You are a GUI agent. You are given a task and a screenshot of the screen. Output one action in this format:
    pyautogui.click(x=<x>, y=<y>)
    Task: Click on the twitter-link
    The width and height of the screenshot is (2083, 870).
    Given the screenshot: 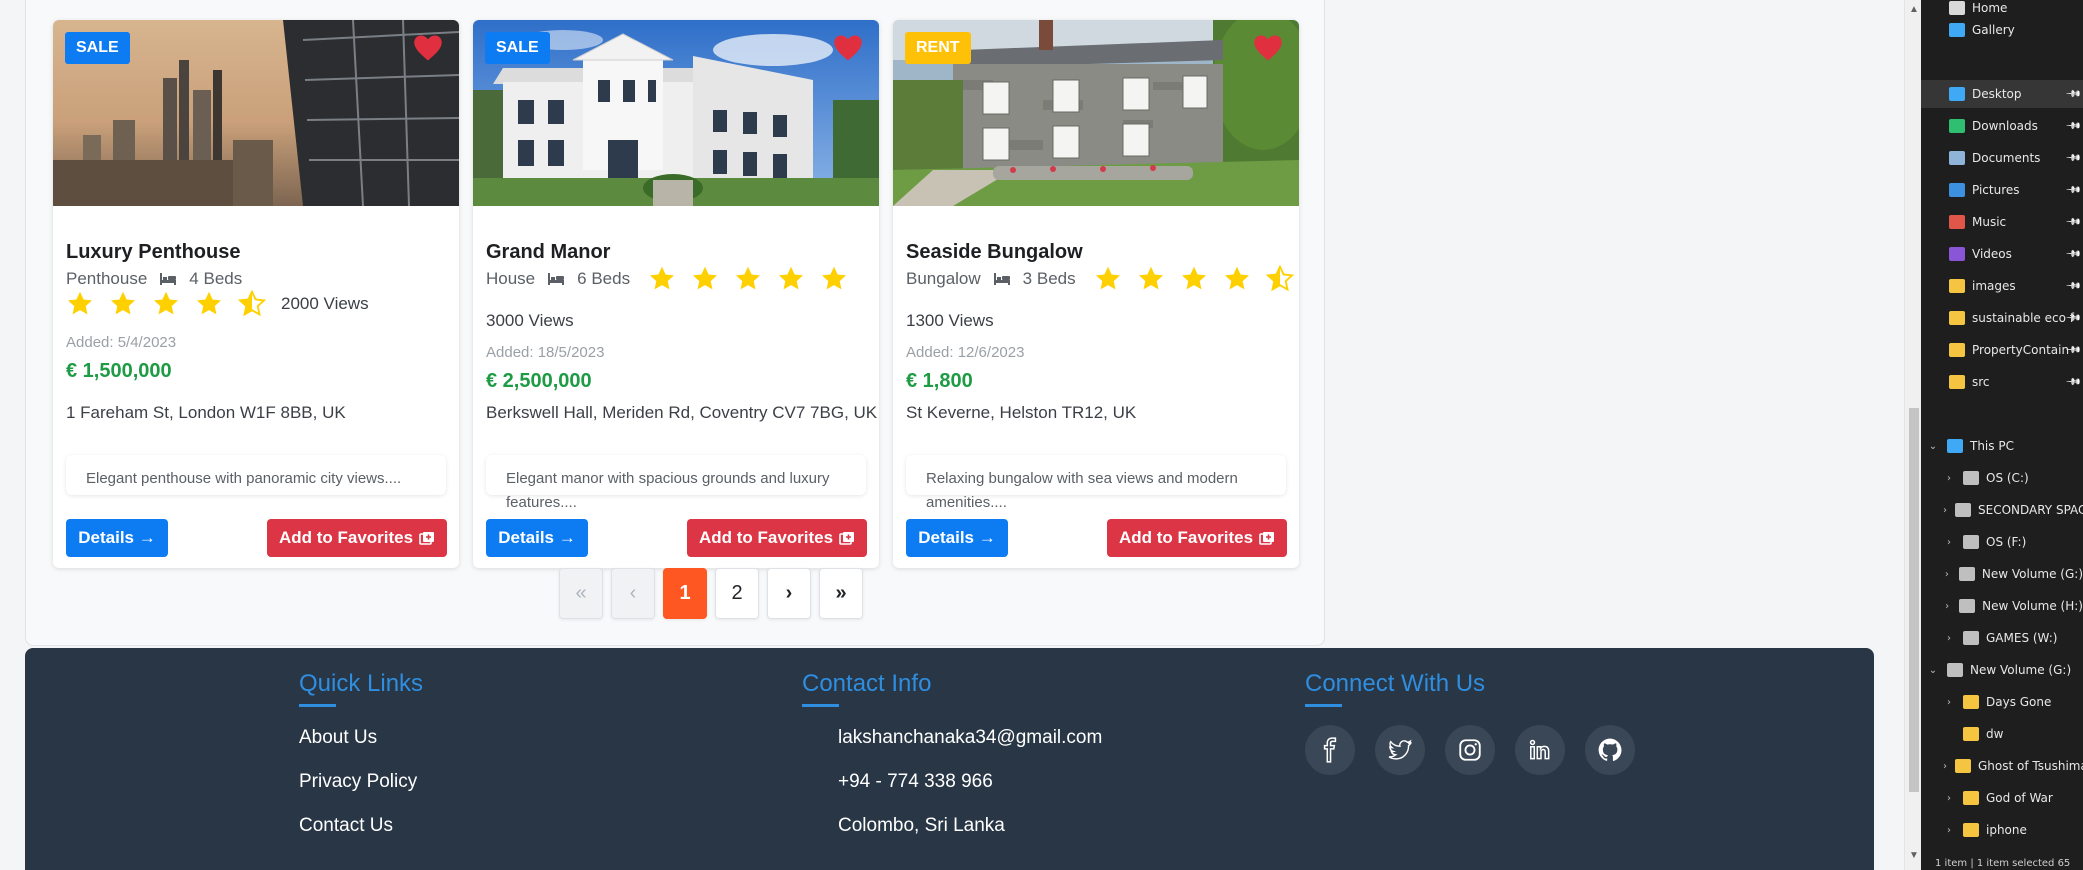 What is the action you would take?
    pyautogui.click(x=1400, y=750)
    